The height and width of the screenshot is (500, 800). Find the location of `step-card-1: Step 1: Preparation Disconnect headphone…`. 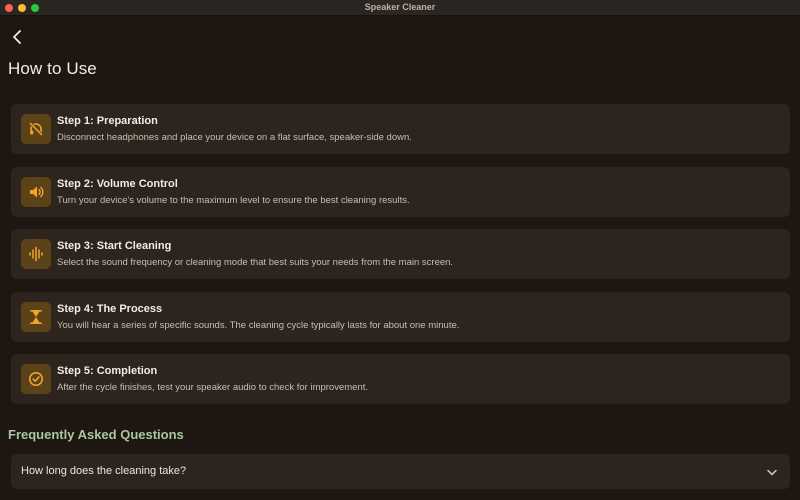

step-card-1: Step 1: Preparation Disconnect headphone… is located at coordinates (400, 129).